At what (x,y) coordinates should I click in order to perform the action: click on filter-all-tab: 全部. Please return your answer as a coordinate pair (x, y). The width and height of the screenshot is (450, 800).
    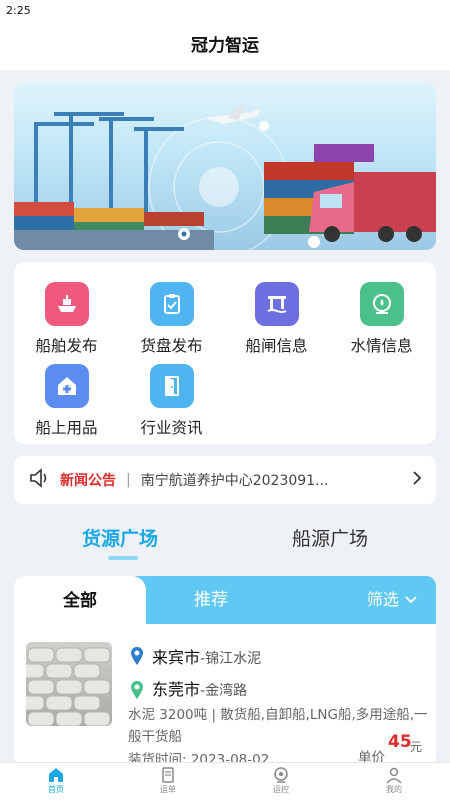
    Looking at the image, I should click on (80, 600).